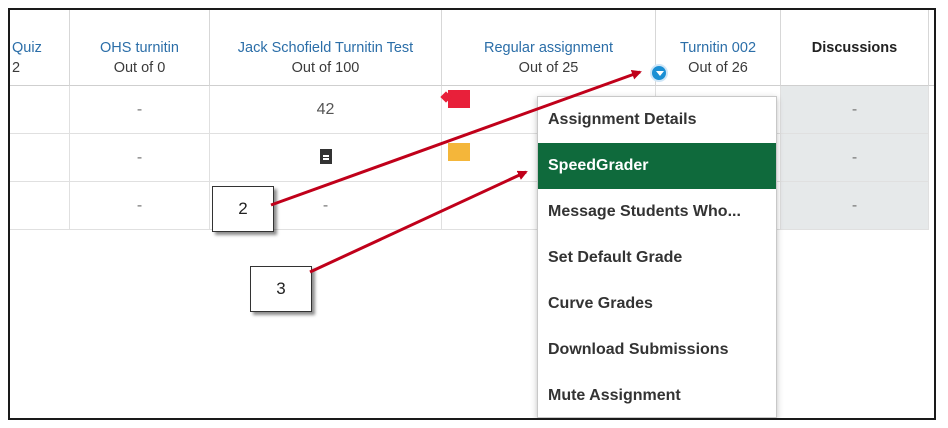 Image resolution: width=948 pixels, height=428 pixels. I want to click on column-title: Turnitin 002, so click(718, 48).